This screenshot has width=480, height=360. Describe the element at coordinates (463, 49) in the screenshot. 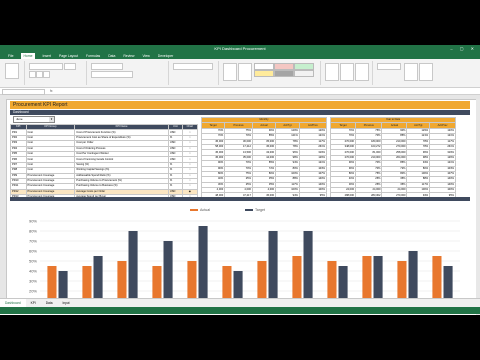

I see `window-controls: – ▢ ✕` at that location.